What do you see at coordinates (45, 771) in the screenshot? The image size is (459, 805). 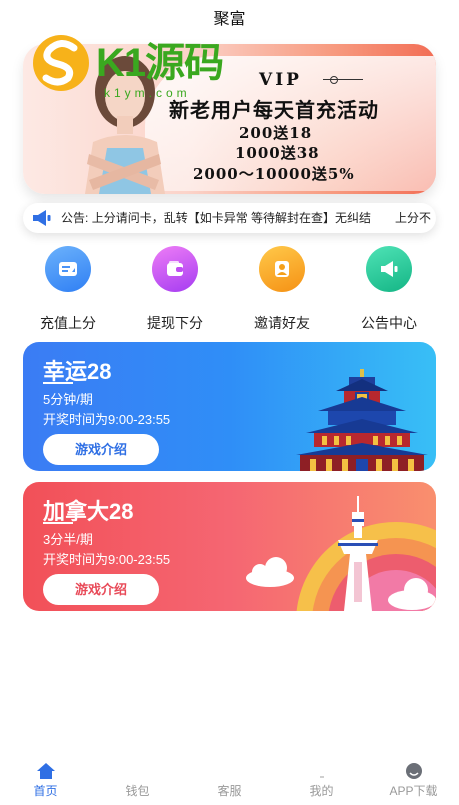 I see `home-icon` at bounding box center [45, 771].